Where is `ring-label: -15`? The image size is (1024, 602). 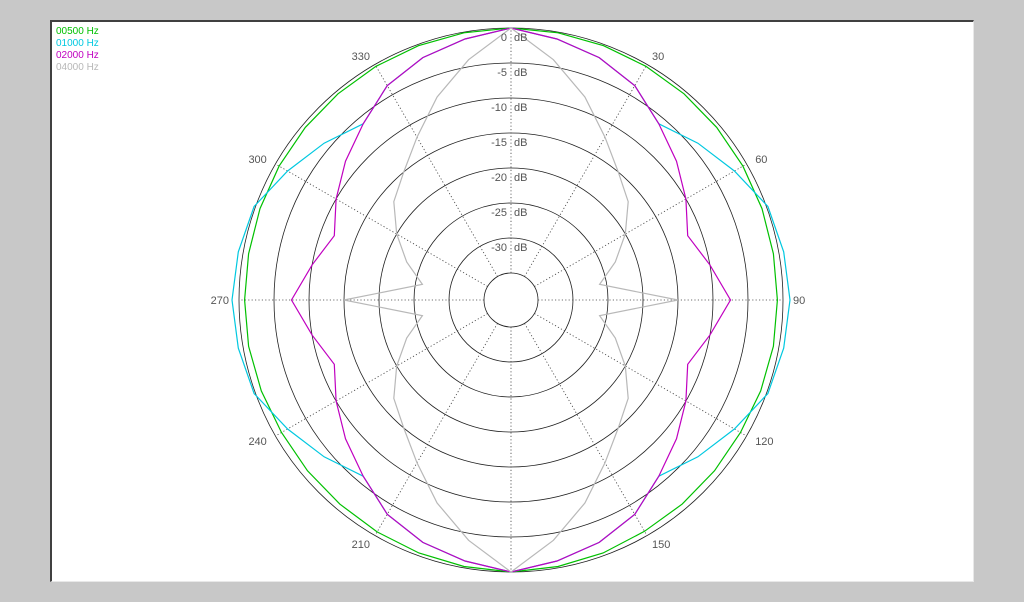
ring-label: -15 is located at coordinates (499, 143).